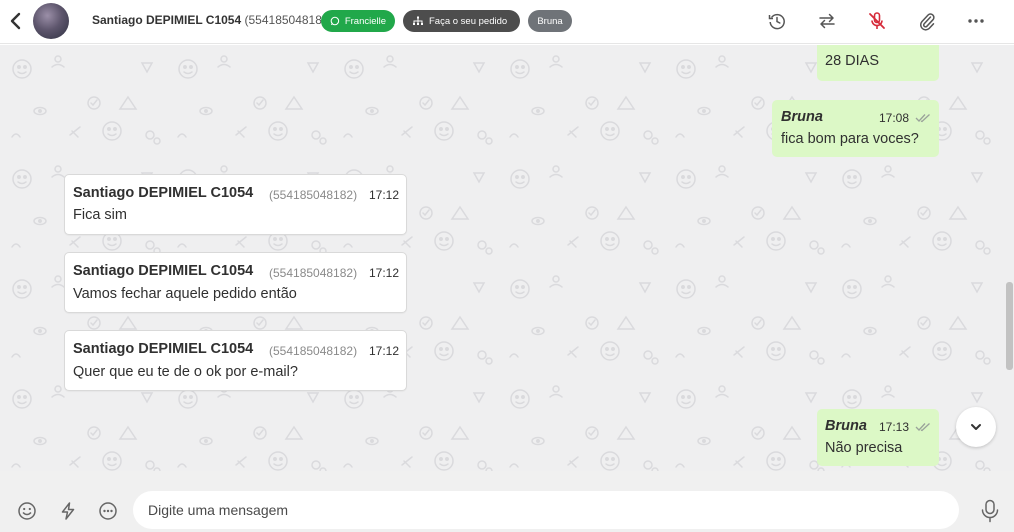 The height and width of the screenshot is (532, 1014). I want to click on message-text: fica bom para voces?, so click(850, 139).